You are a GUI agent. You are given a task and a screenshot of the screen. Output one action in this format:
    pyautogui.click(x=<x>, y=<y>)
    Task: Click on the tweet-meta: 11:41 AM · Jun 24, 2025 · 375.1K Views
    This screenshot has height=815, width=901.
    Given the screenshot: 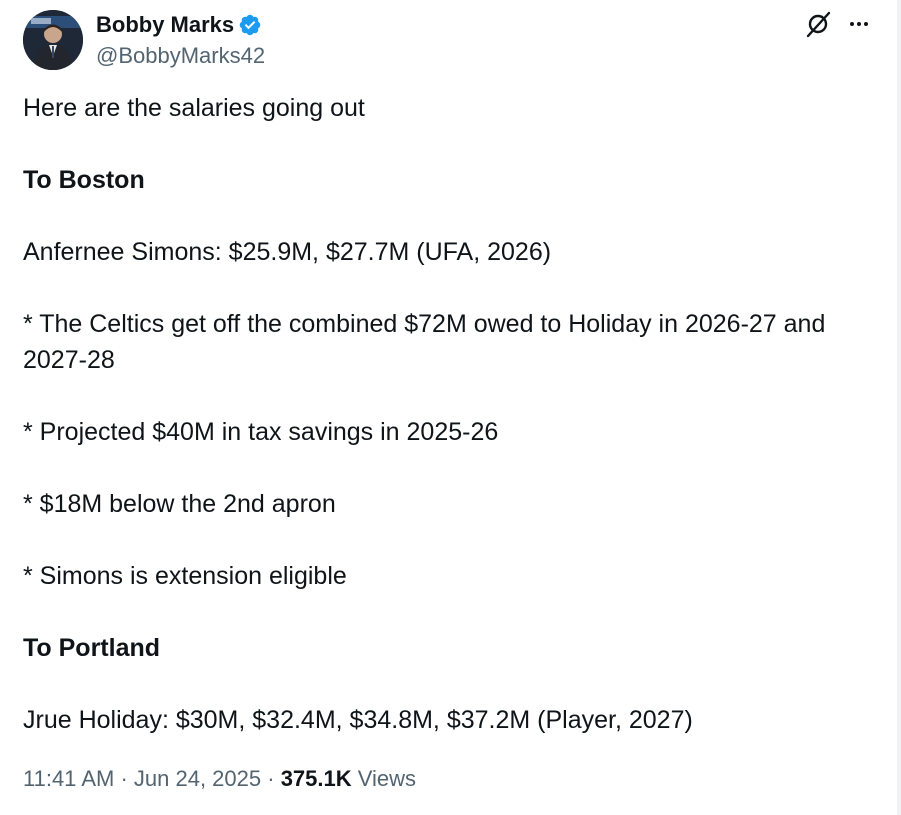 What is the action you would take?
    pyautogui.click(x=219, y=779)
    